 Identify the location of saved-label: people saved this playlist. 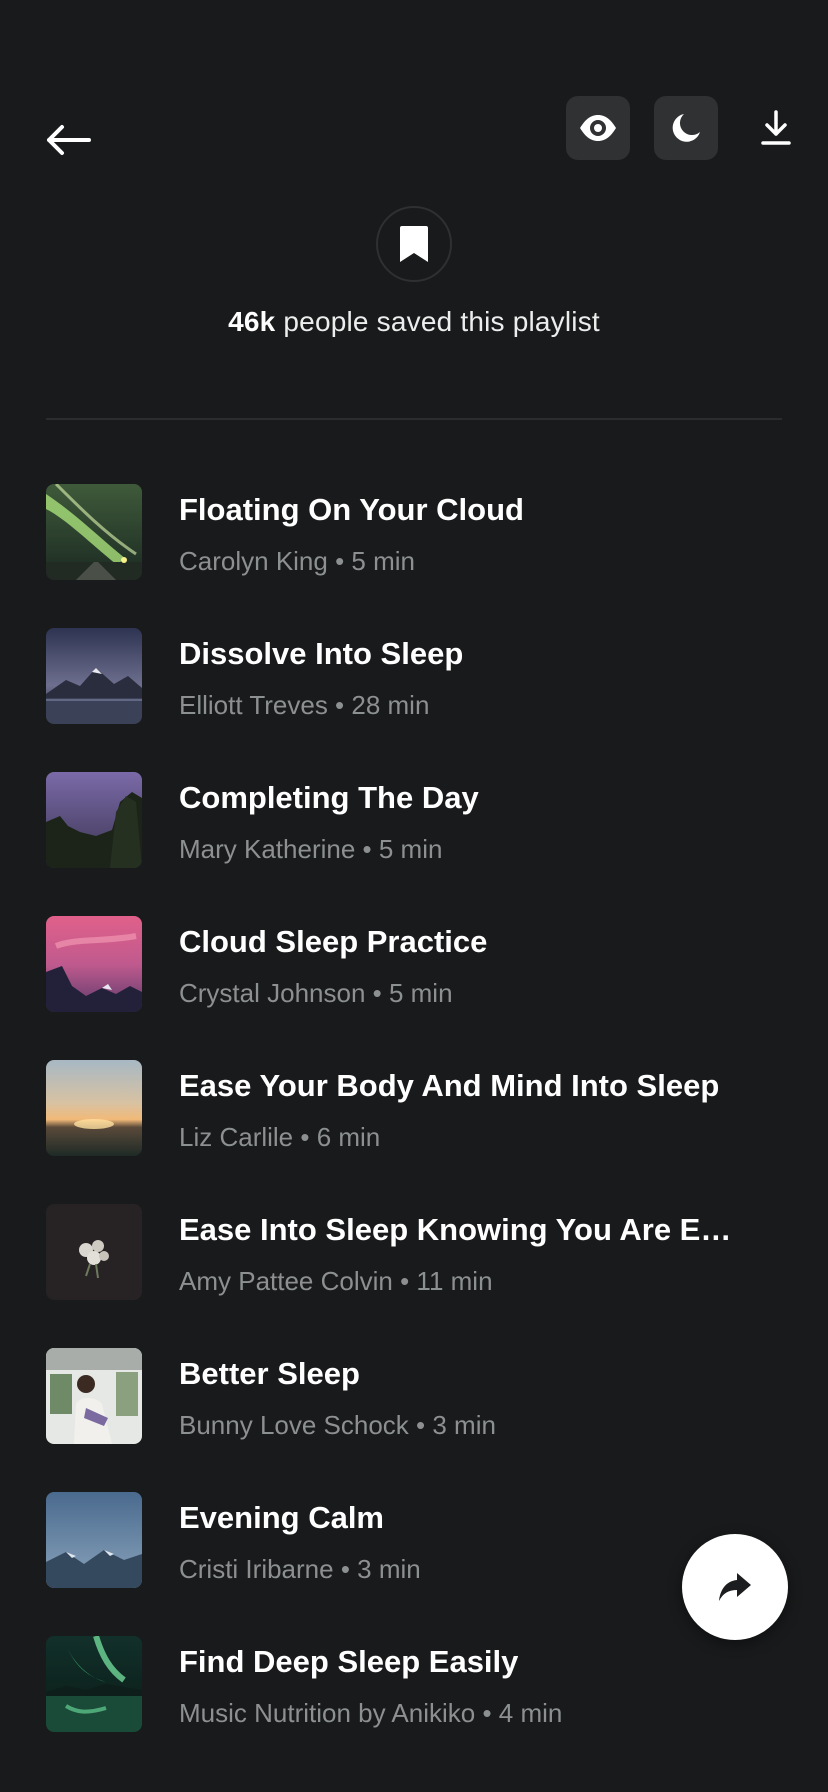
(437, 321).